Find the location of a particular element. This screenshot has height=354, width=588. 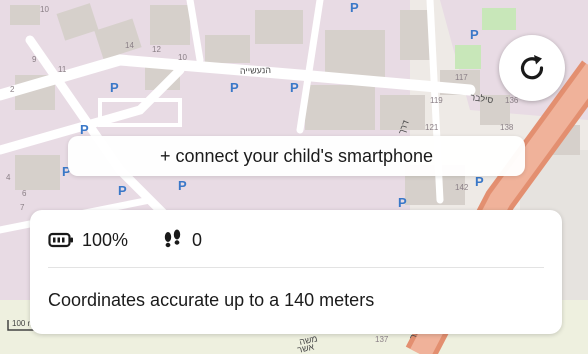

map-house-number: 6 is located at coordinates (24, 193).